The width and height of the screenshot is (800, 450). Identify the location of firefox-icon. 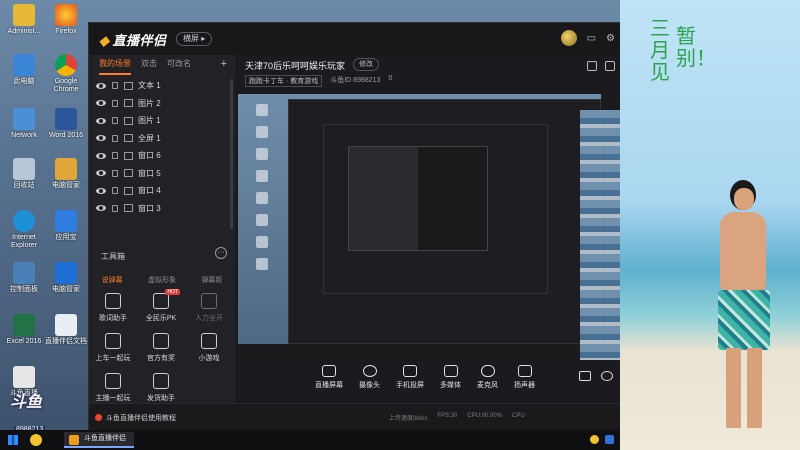
(66, 15).